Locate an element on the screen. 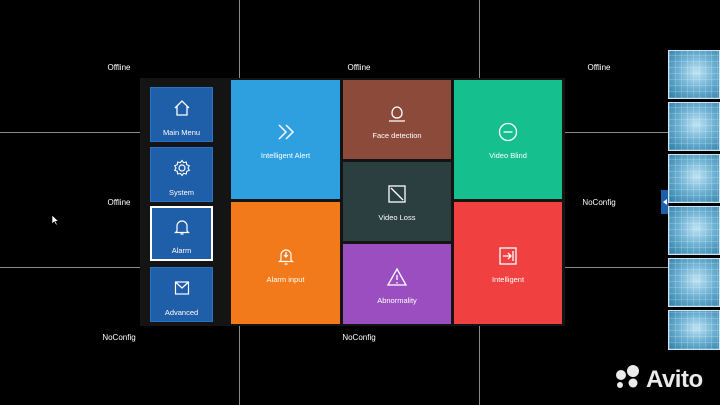 This screenshot has width=720, height=405. sidebar-item-label: Main Menu is located at coordinates (181, 132).